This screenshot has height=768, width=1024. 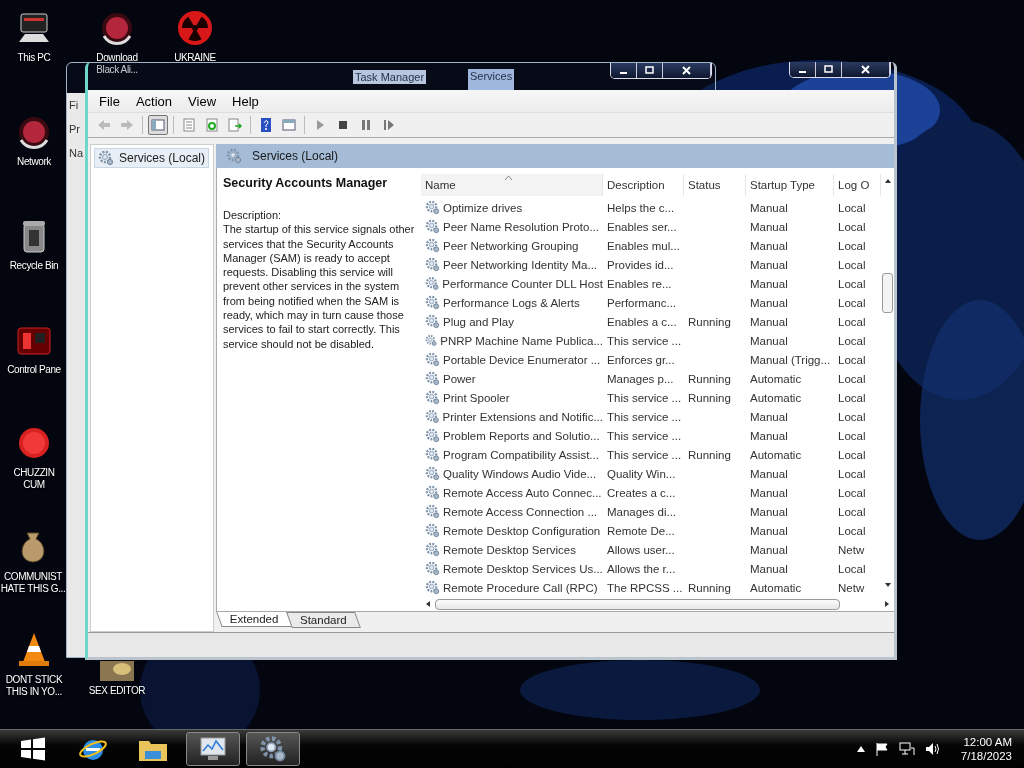 I want to click on desktop-icon-label: Recycle Bin, so click(x=34, y=266).